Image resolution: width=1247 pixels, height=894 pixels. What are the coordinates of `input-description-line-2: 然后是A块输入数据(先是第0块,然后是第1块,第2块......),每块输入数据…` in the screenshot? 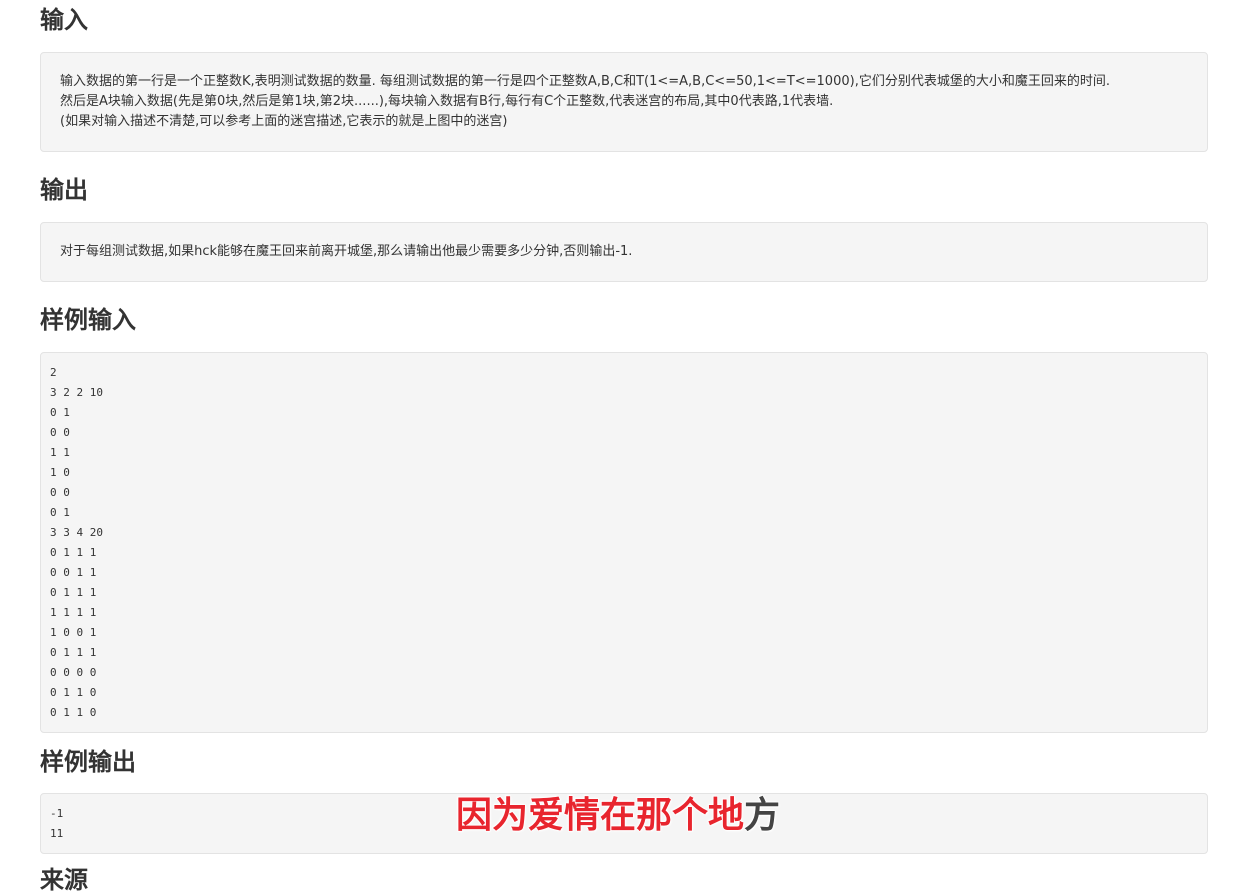 It's located at (447, 101).